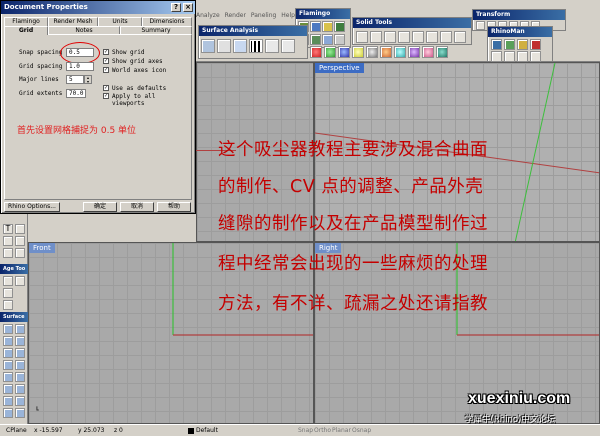  What do you see at coordinates (137, 207) in the screenshot?
I see `cancel-button: 取消` at bounding box center [137, 207].